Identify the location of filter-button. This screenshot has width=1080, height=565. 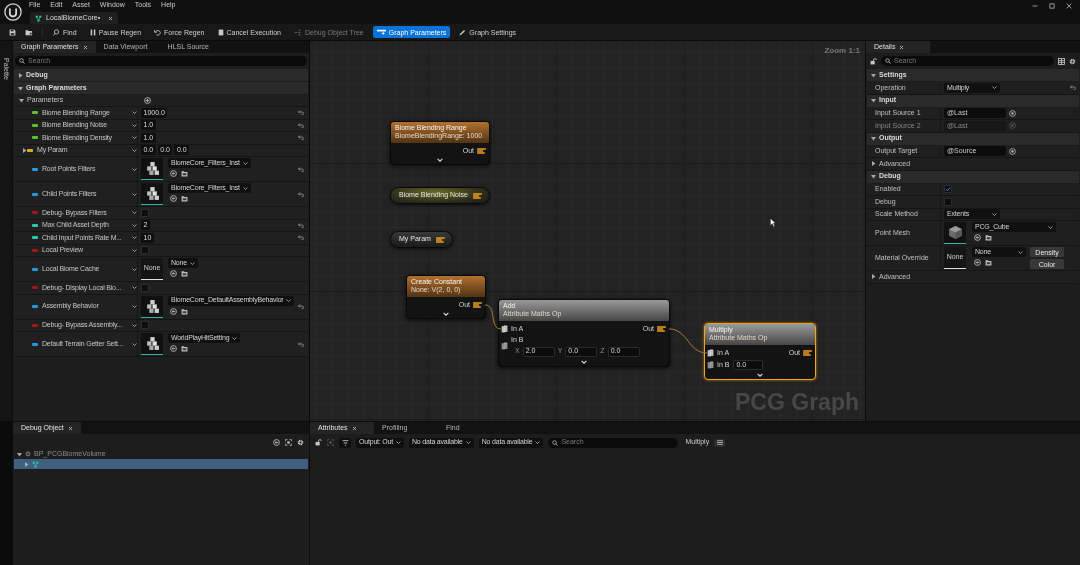
(345, 442).